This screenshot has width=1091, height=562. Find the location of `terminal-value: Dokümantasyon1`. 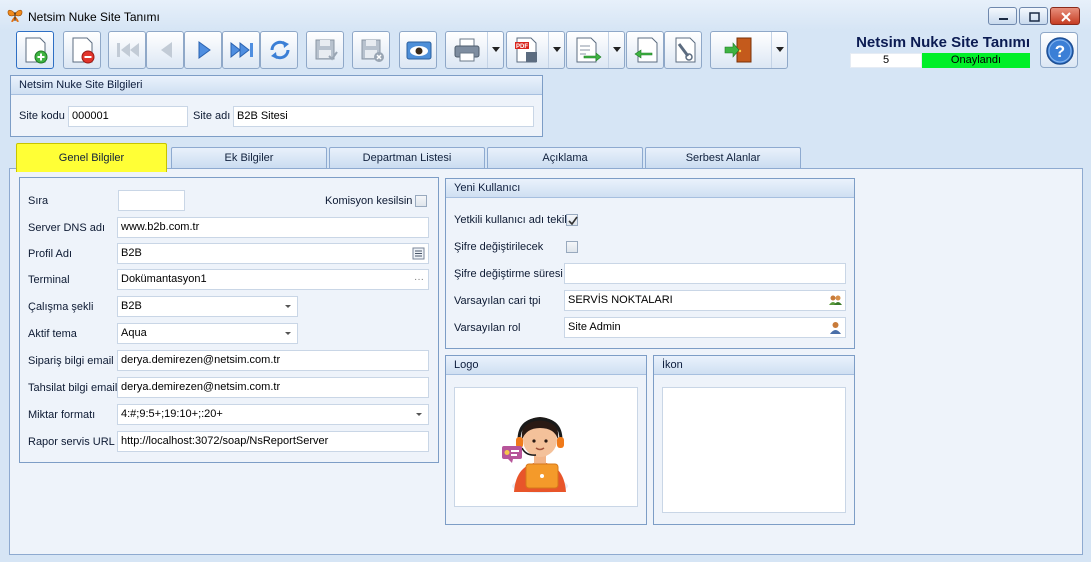

terminal-value: Dokümantasyon1 is located at coordinates (164, 279).